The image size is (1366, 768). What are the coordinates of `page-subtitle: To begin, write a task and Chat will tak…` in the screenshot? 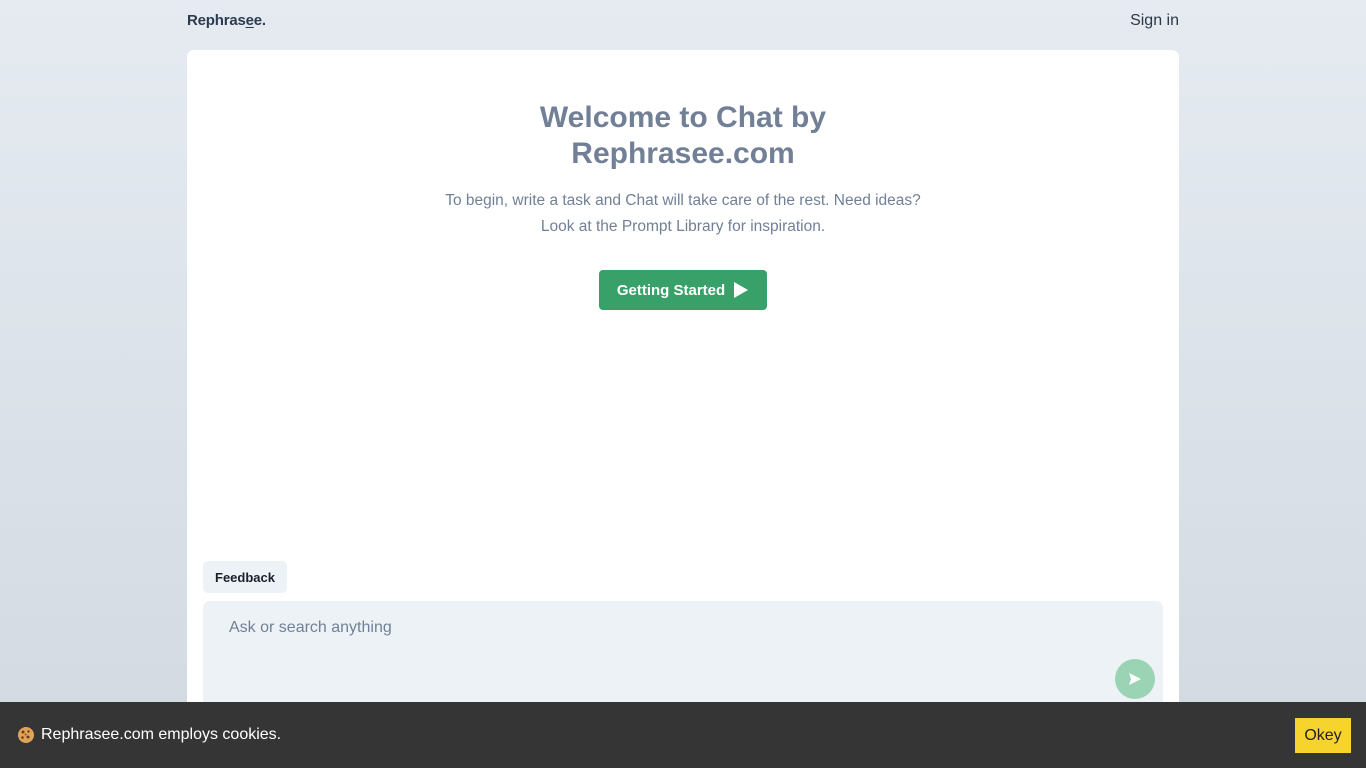 It's located at (683, 214).